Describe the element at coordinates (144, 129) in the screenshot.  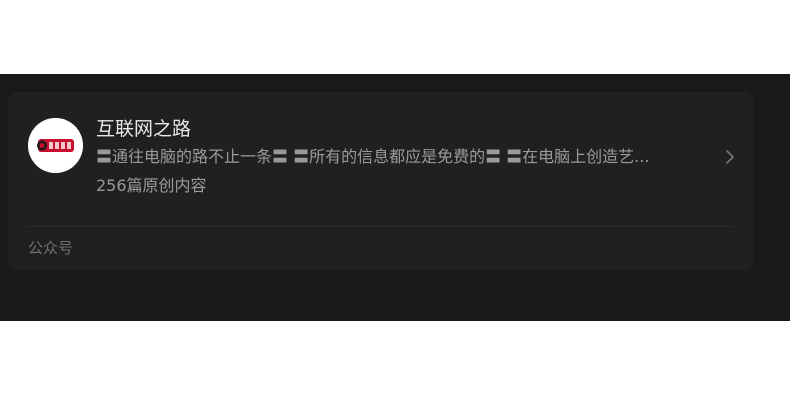
I see `account-name: 互联网之路` at that location.